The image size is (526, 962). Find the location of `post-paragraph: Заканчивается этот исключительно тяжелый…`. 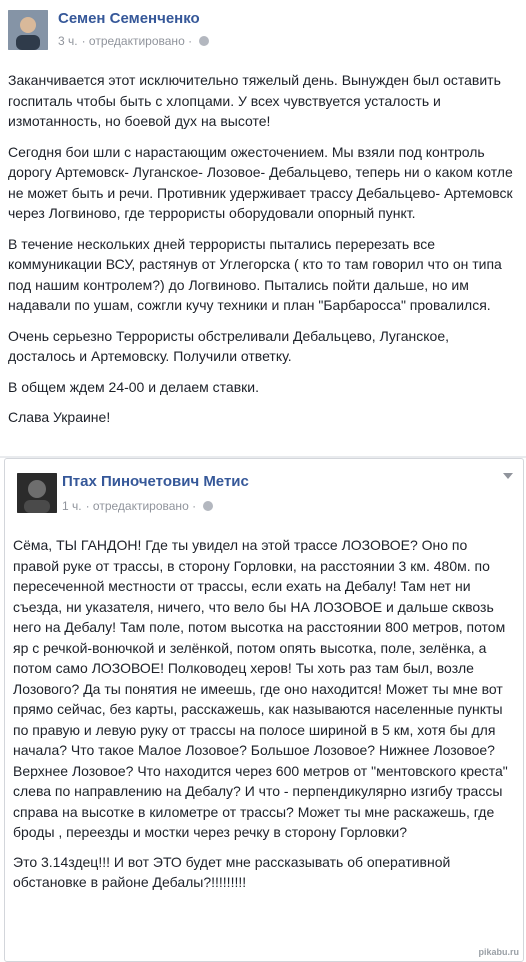

post-paragraph: Заканчивается этот исключительно тяжелый… is located at coordinates (254, 100).